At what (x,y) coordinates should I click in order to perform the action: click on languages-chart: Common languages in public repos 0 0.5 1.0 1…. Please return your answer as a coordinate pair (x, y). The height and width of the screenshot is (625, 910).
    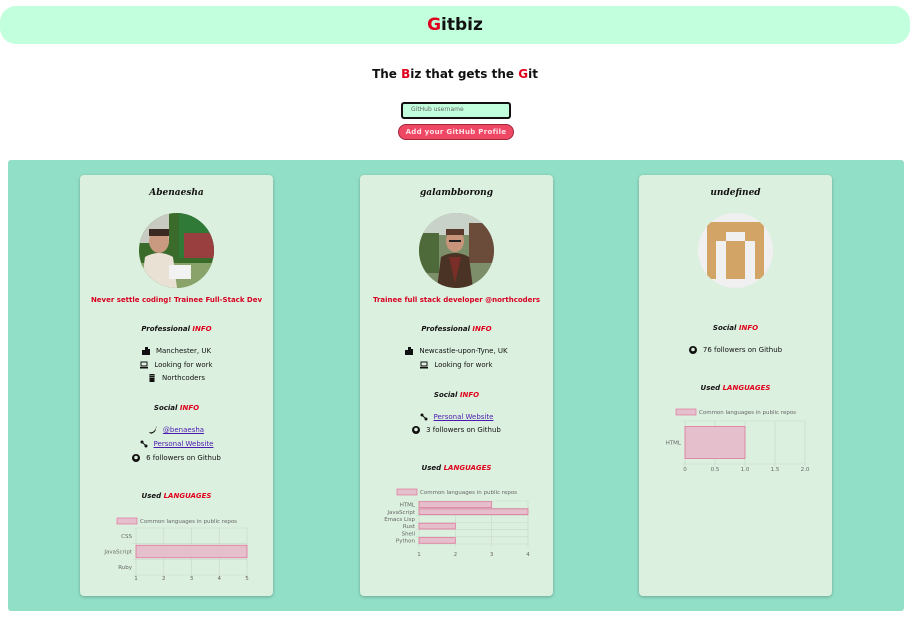
    Looking at the image, I should click on (738, 440).